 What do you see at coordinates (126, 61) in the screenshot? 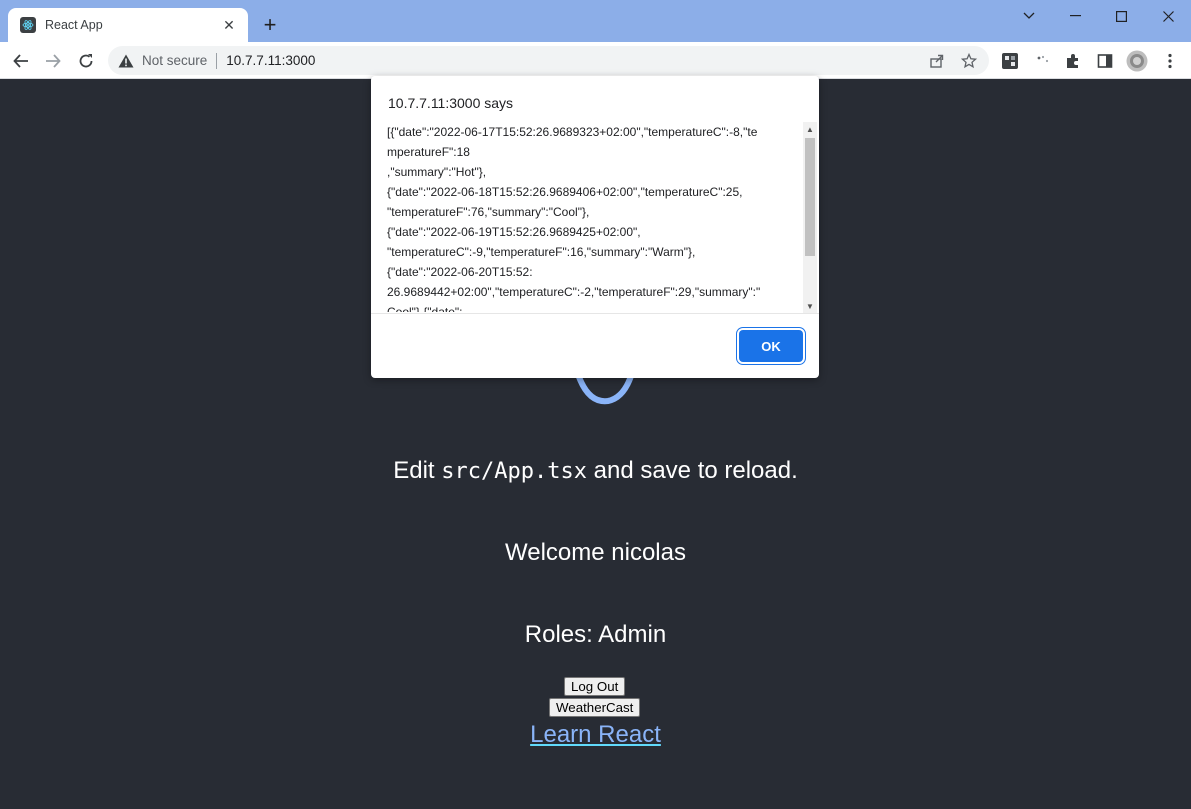
I see `warning-icon` at bounding box center [126, 61].